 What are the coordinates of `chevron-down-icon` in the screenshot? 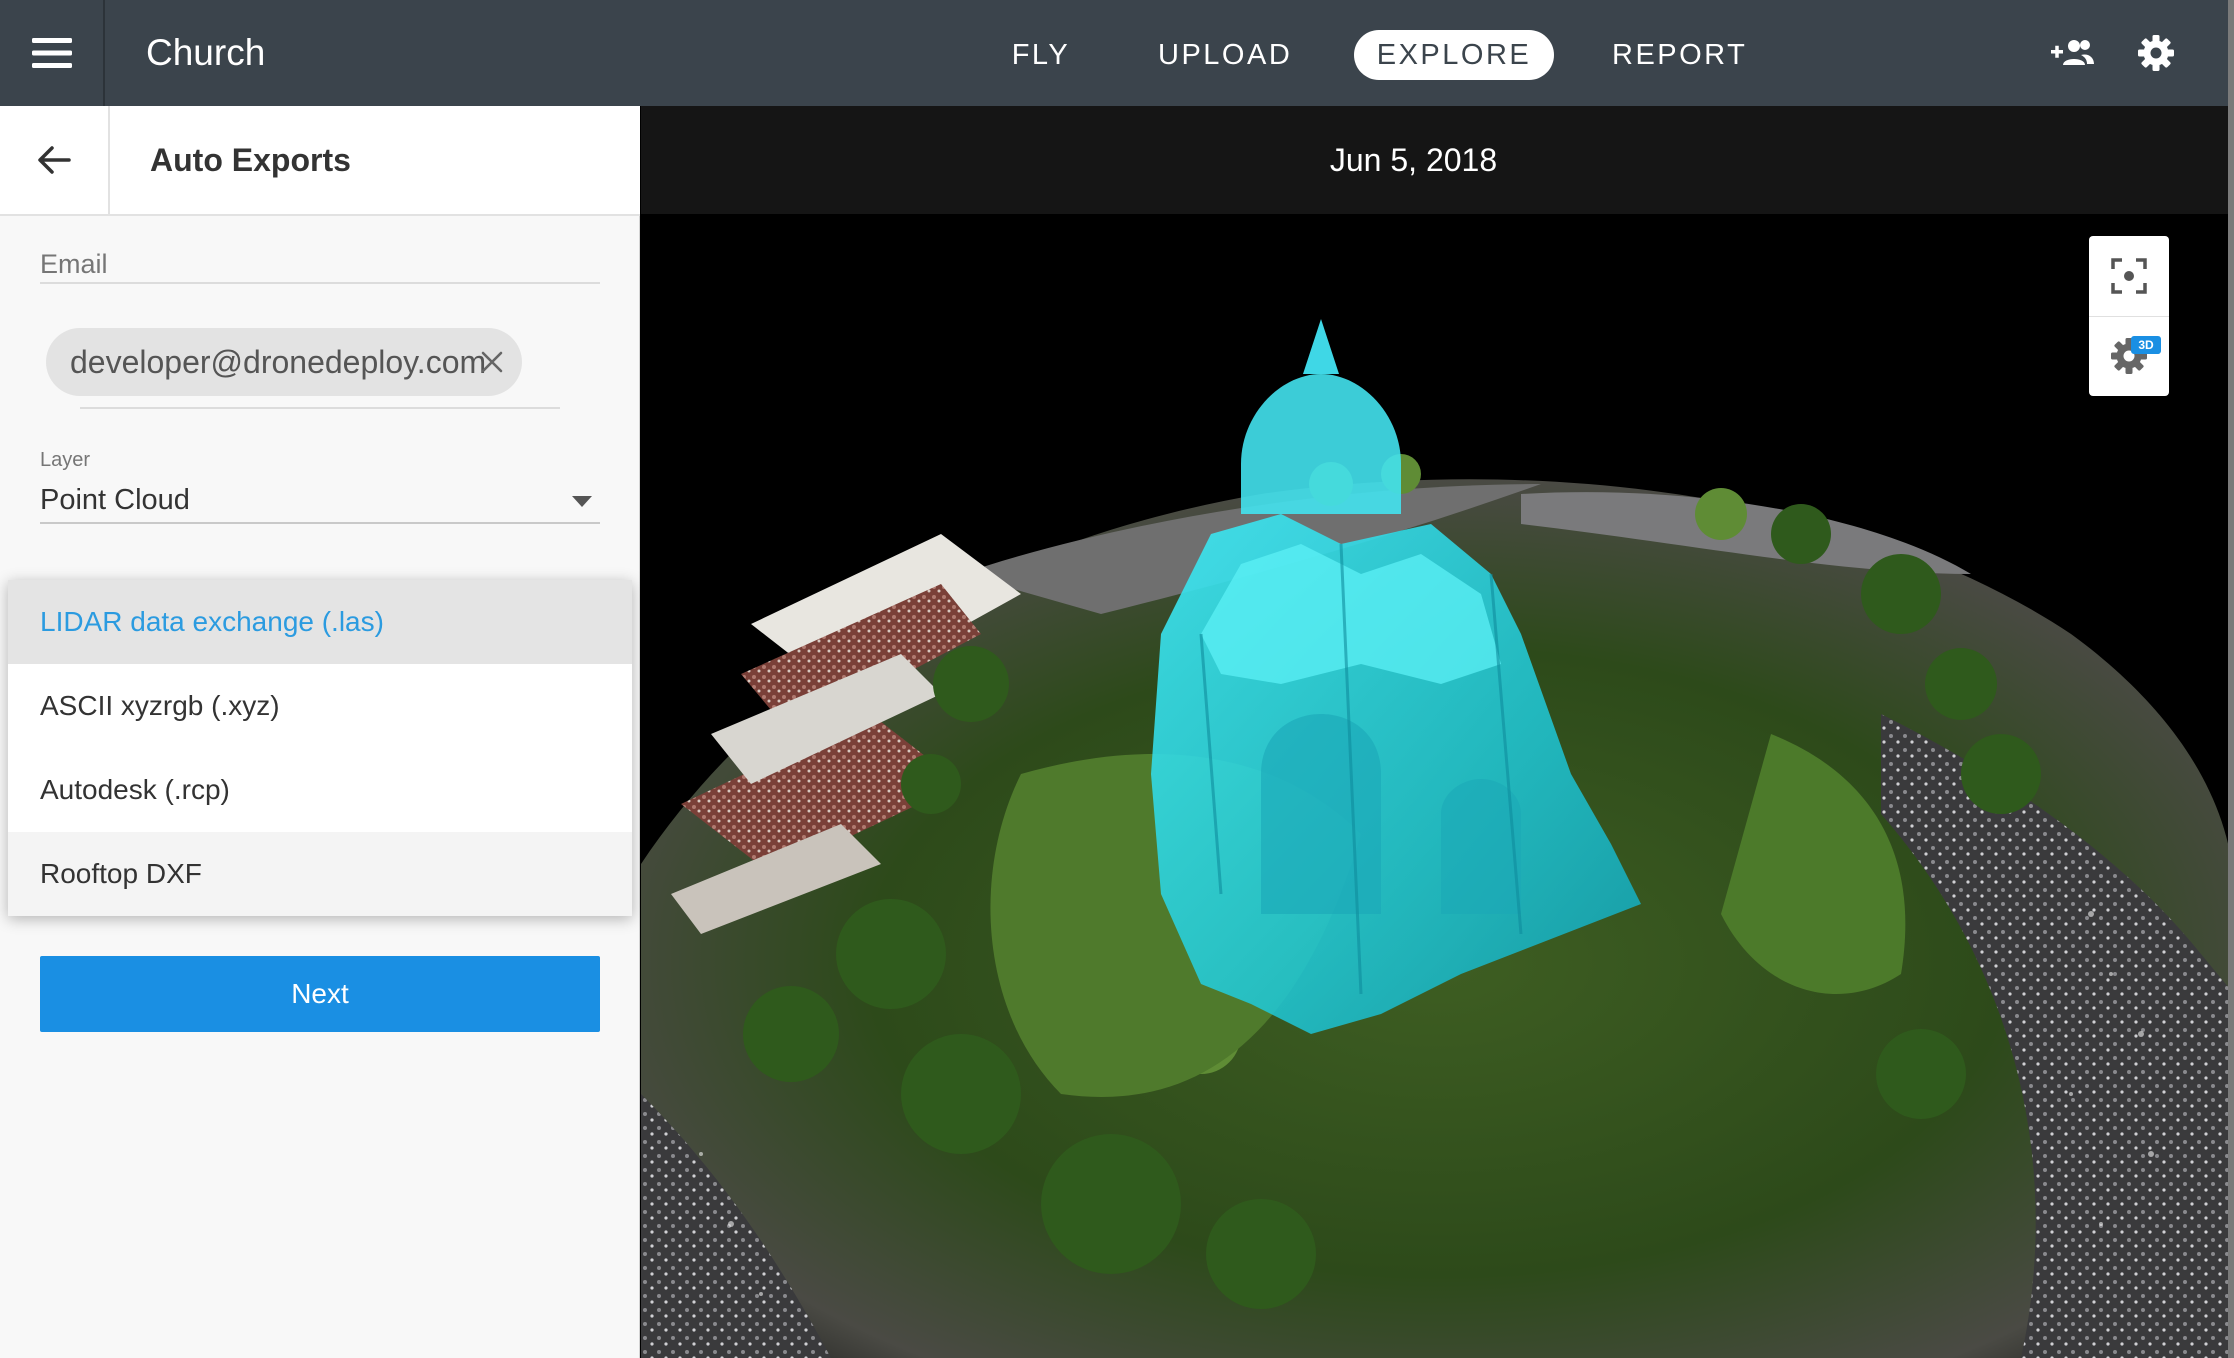 It's located at (582, 501).